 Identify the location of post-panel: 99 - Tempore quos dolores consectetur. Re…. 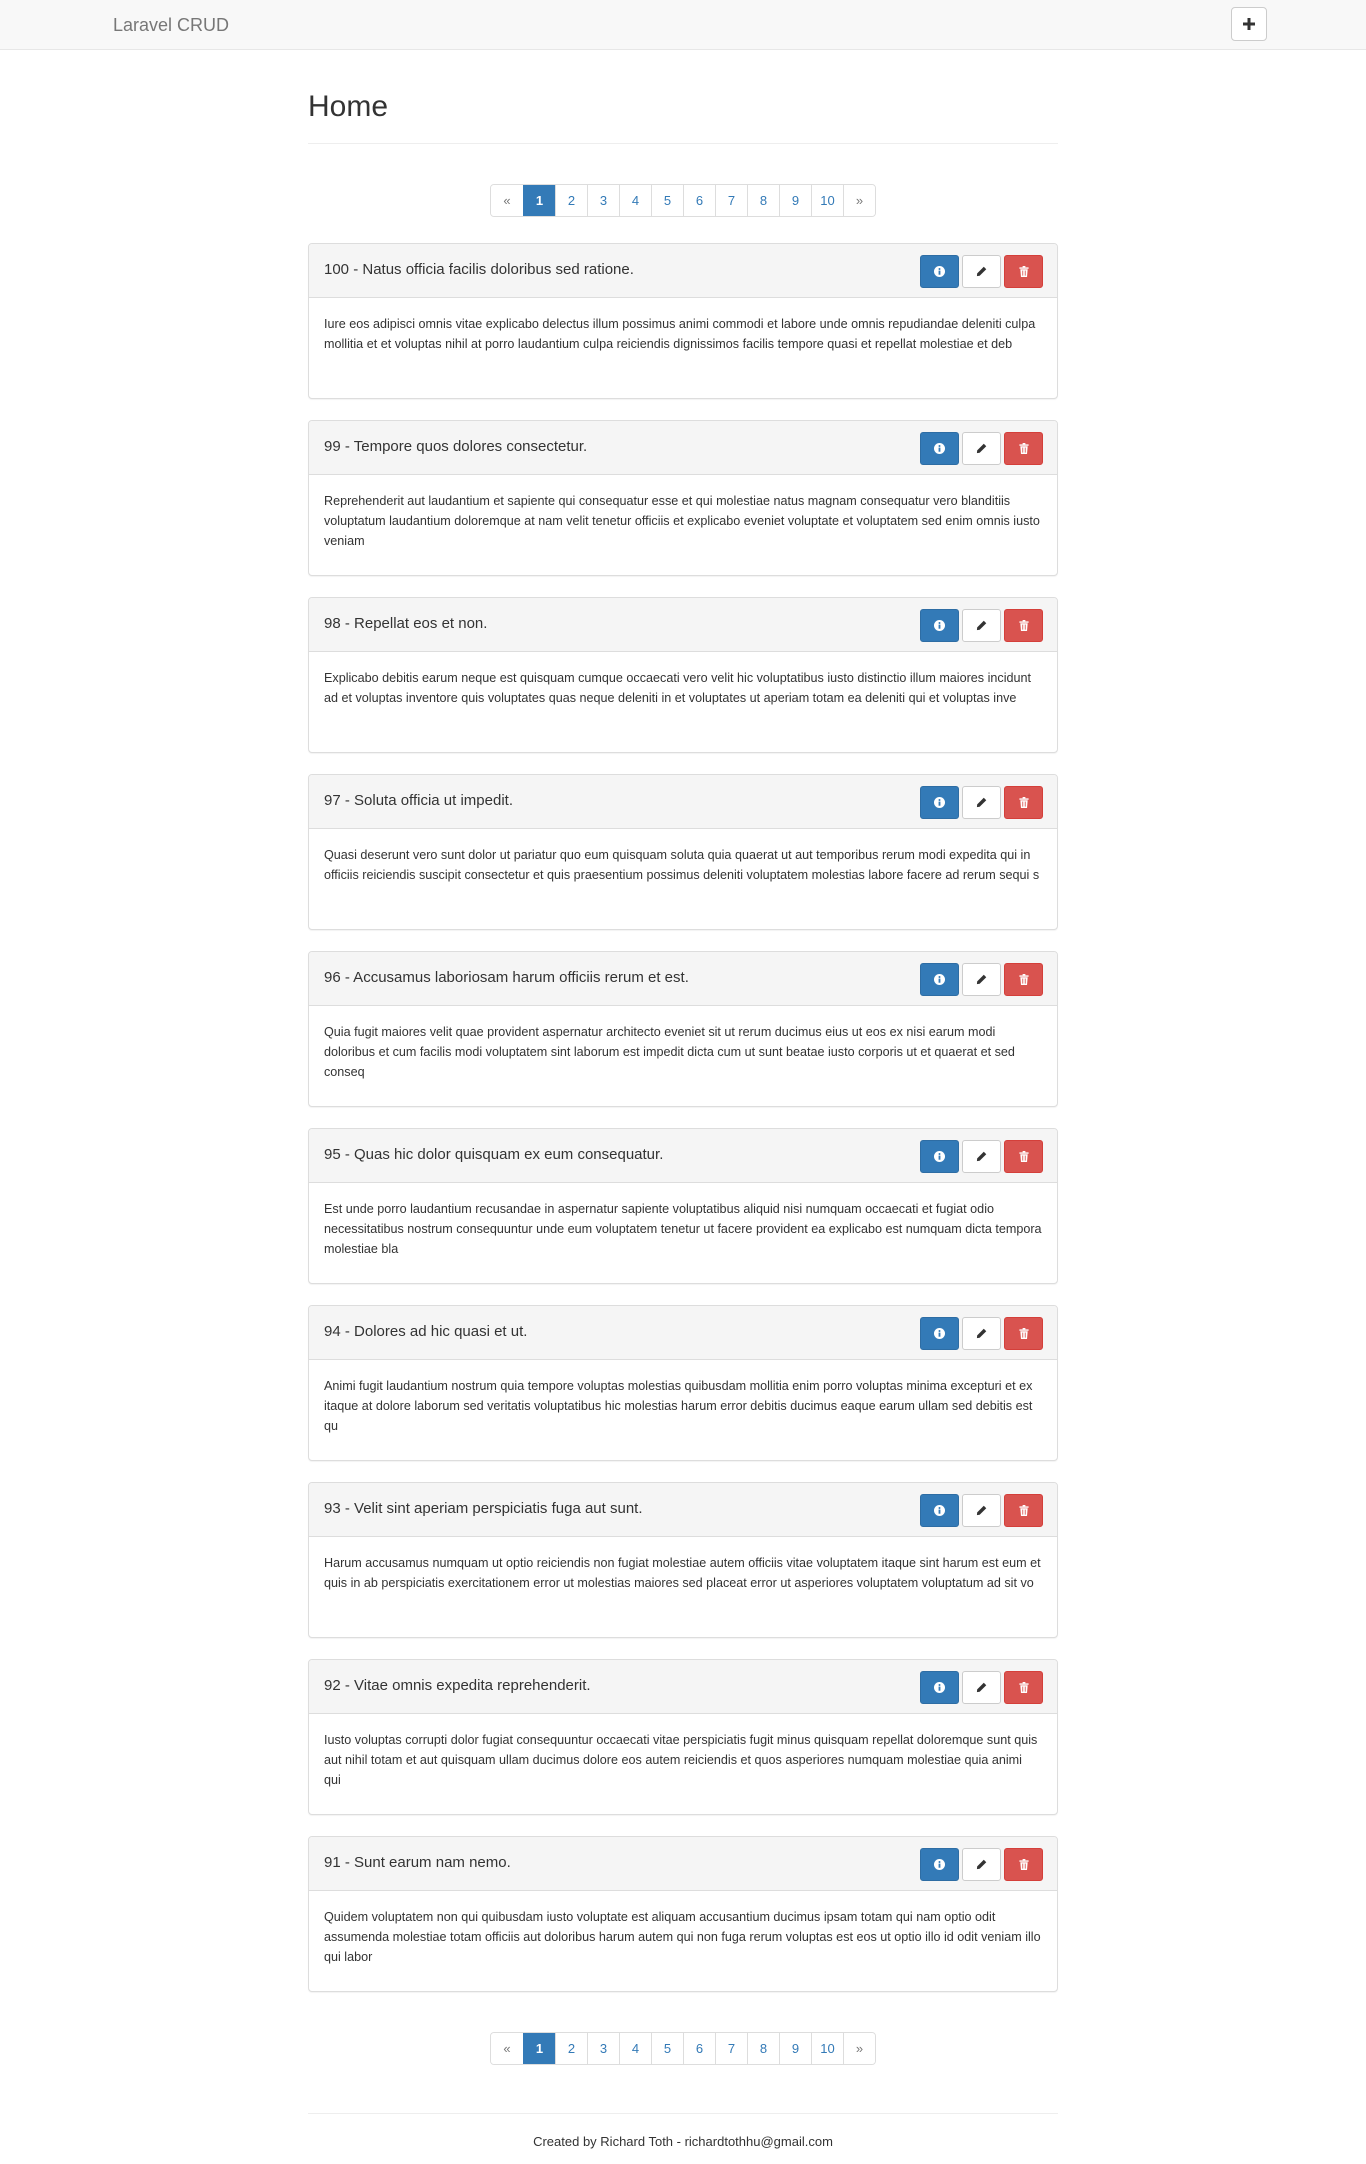
(683, 498).